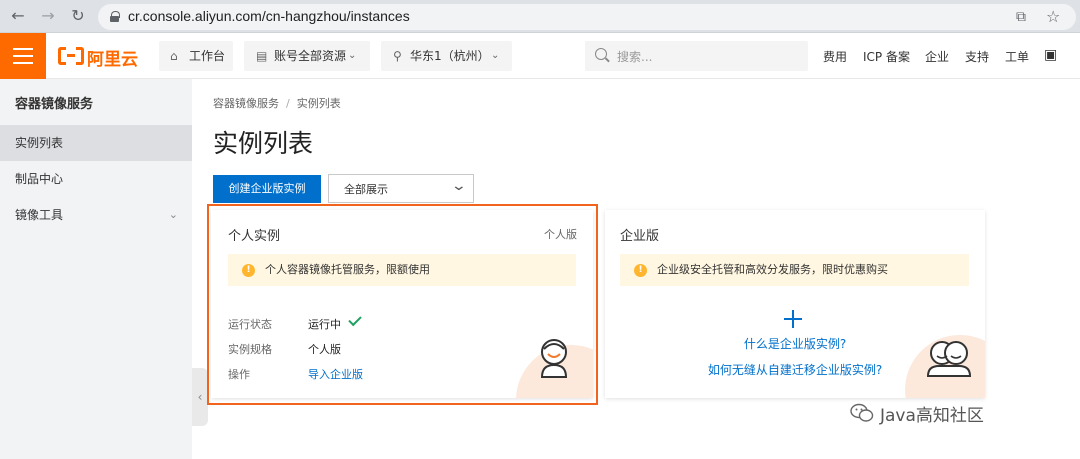 This screenshot has width=1080, height=459. I want to click on menu-icon, so click(23, 56).